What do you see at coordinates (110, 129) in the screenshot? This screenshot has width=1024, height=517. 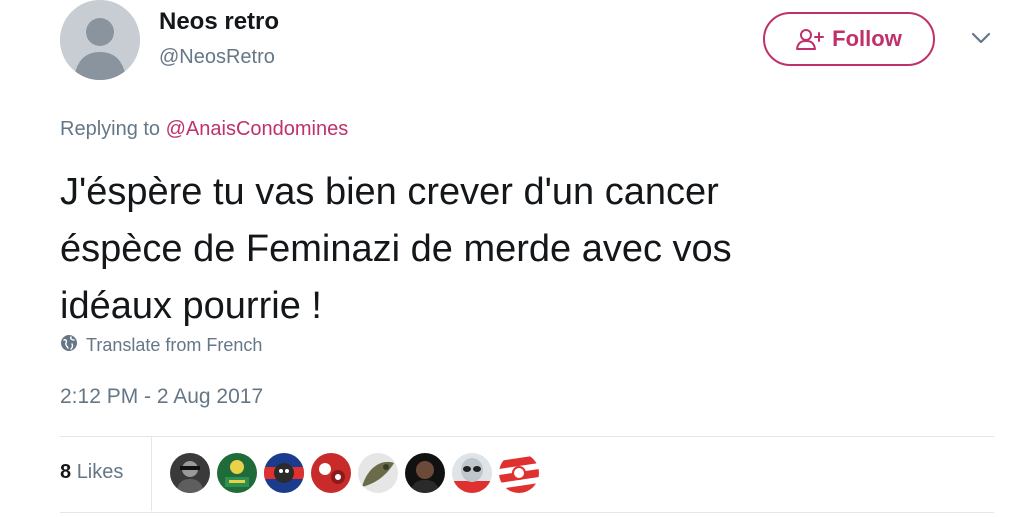 I see `replying-to-prefix: Replying to` at bounding box center [110, 129].